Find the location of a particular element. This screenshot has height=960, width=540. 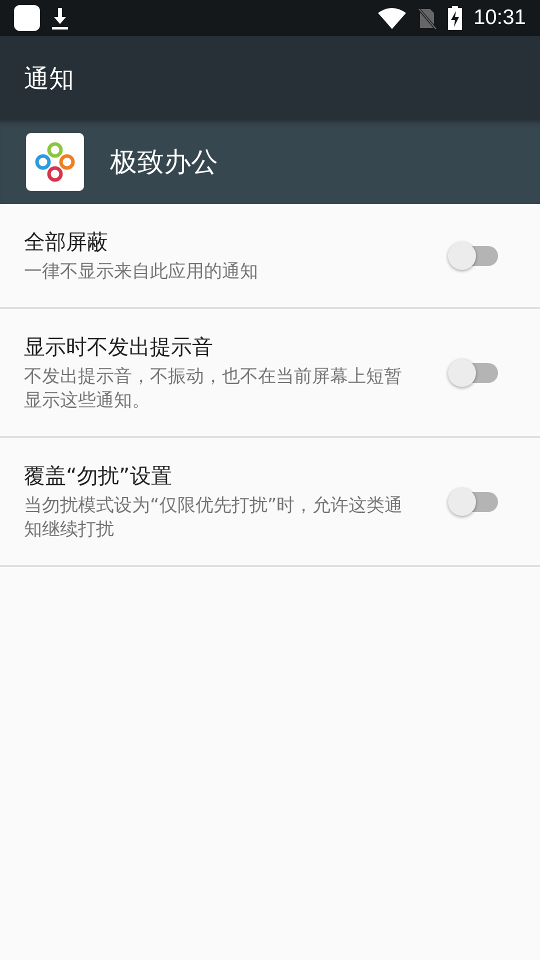

setting-summary: 不发出提示音，不振动，也不在当前屏幕上短暂显示这些通知。 is located at coordinates (213, 388).